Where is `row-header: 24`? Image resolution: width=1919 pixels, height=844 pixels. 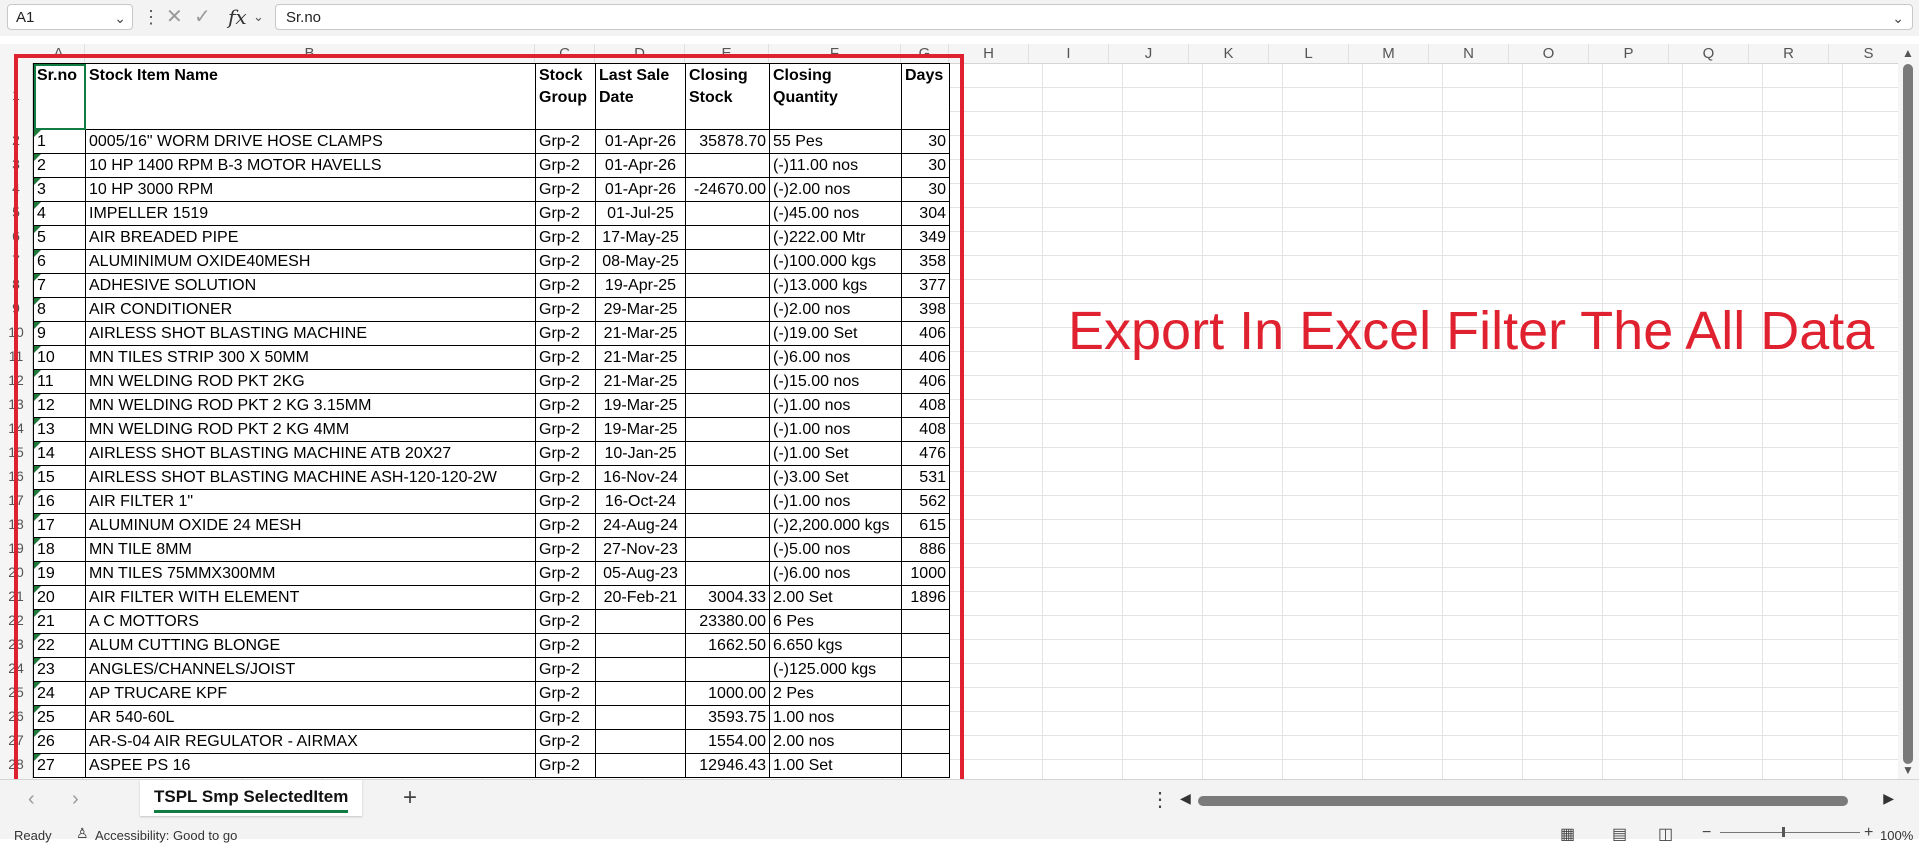
row-header: 24 is located at coordinates (16, 672).